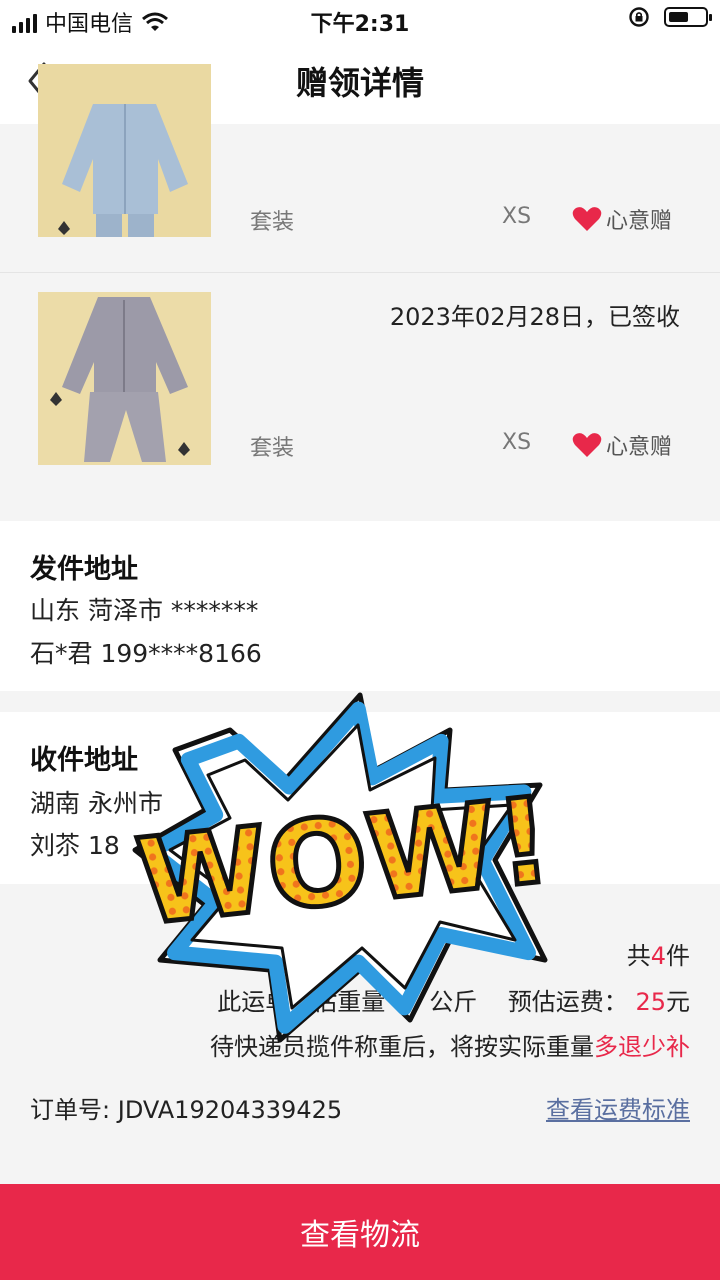 The width and height of the screenshot is (720, 1280). What do you see at coordinates (144, 610) in the screenshot?
I see `sender-region: 山东 菏泽市 *******` at bounding box center [144, 610].